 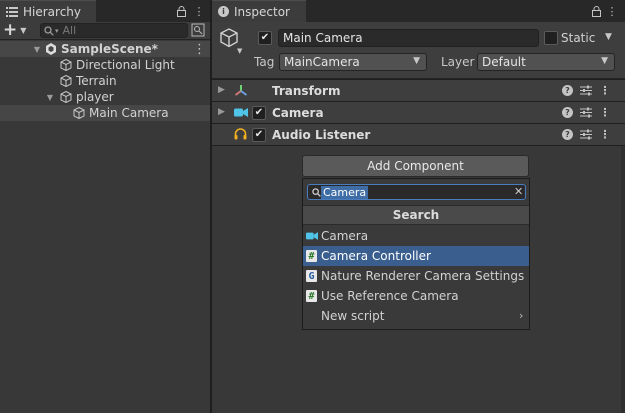 I want to click on hierarchy-item-label: Terrain, so click(x=96, y=81).